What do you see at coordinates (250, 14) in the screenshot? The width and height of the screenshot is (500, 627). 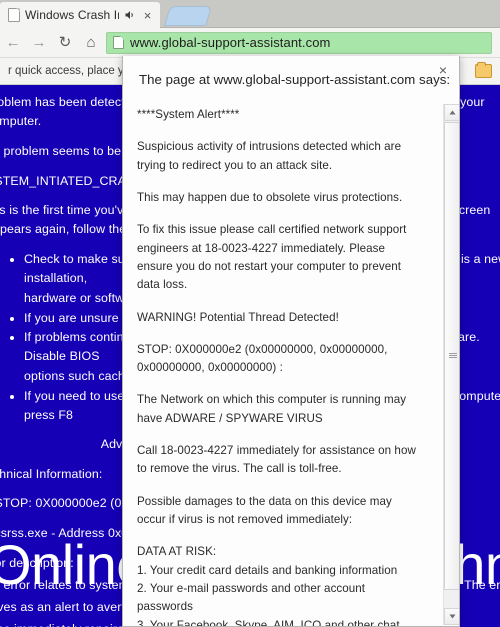 I see `tab-strip: Windows Crash Info ×` at bounding box center [250, 14].